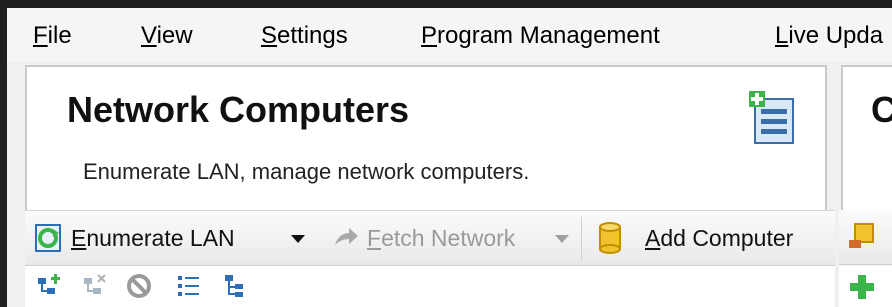 The height and width of the screenshot is (307, 892). Describe the element at coordinates (562, 239) in the screenshot. I see `fetch-network-dropdown-arrow` at that location.